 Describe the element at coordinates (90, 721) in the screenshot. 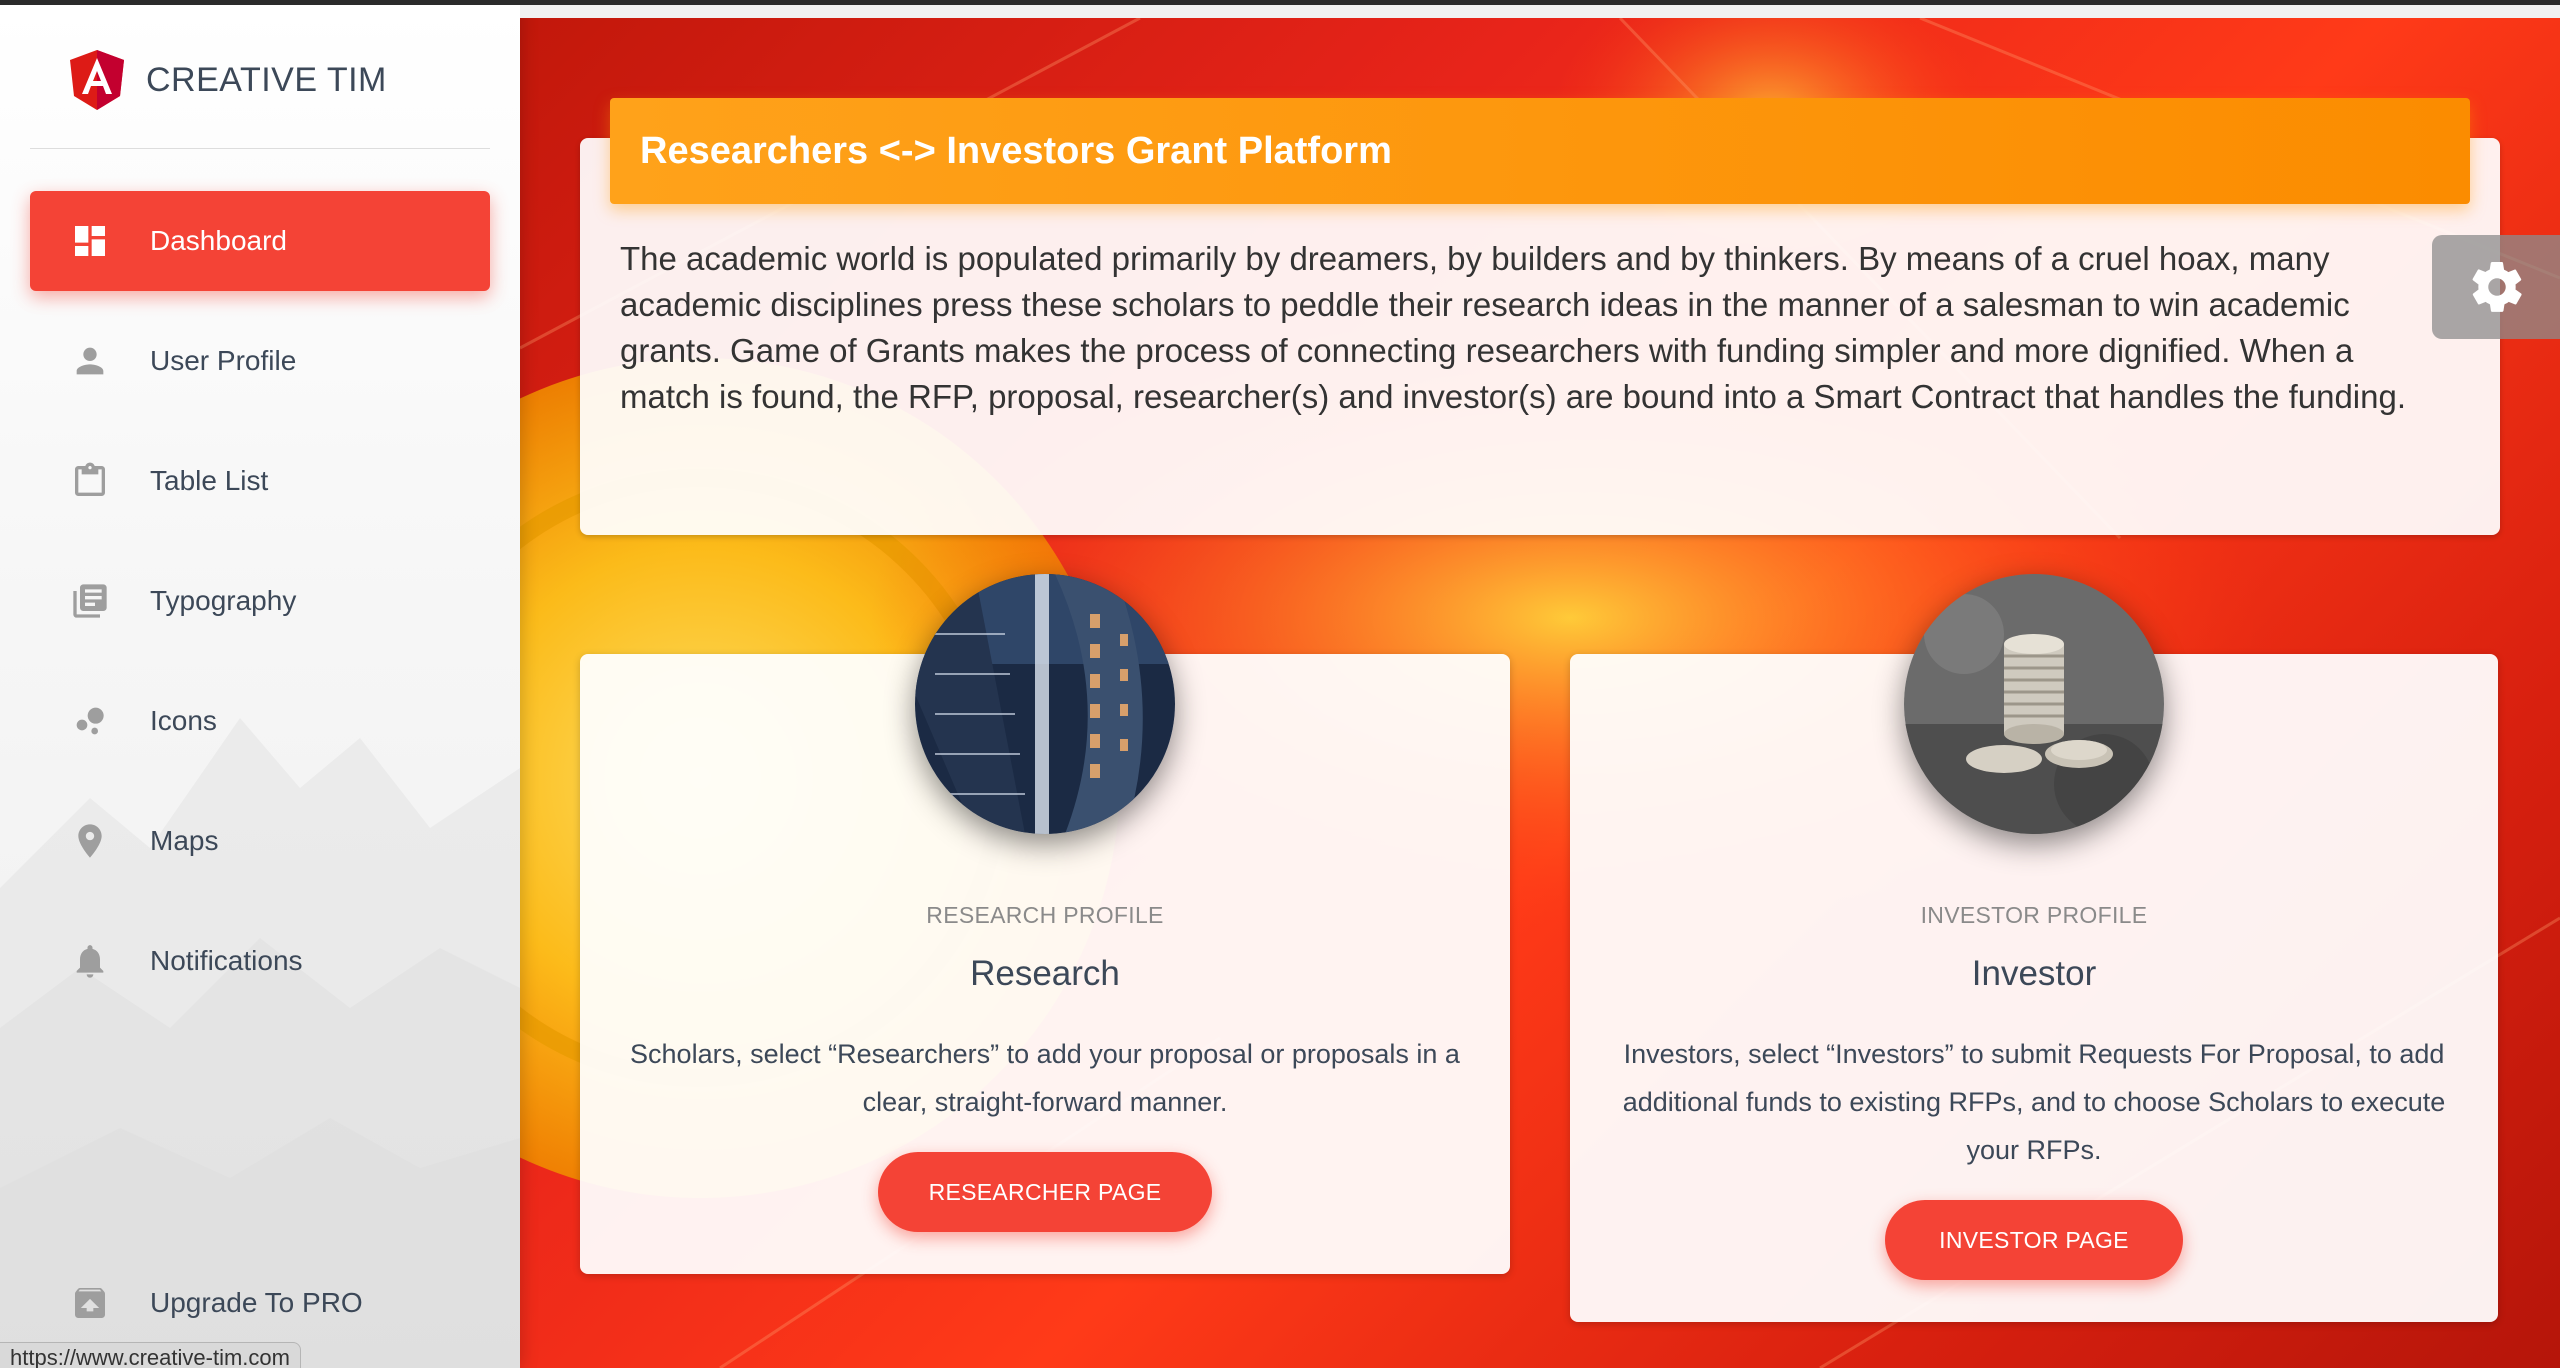

I see `bubble-chart-icon` at that location.